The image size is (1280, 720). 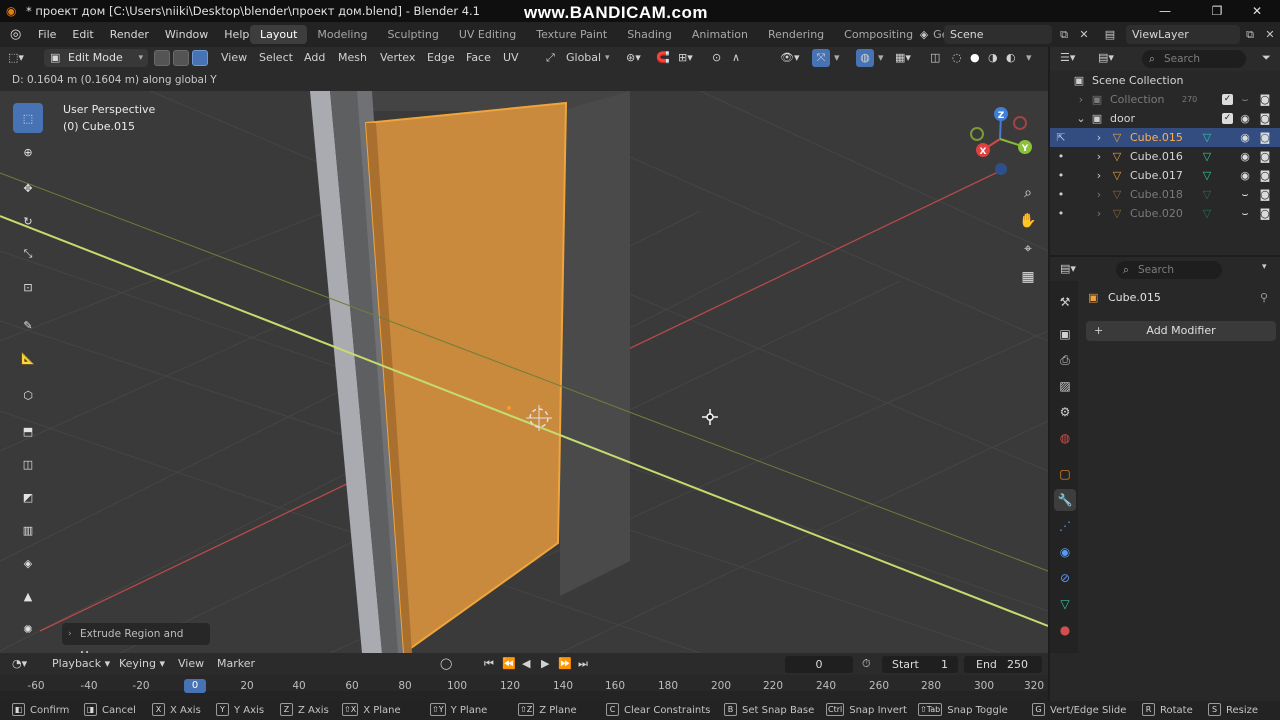 What do you see at coordinates (28, 188) in the screenshot?
I see `move-tool: ✥` at bounding box center [28, 188].